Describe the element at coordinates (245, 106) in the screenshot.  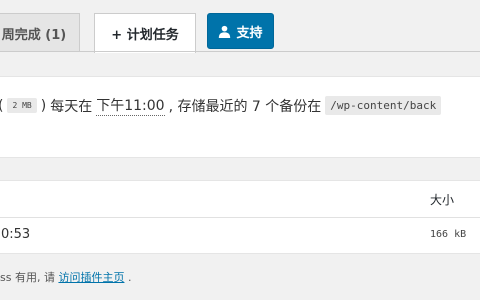
I see `schedule-keep-text: , 存储最近的 7 个备份在` at that location.